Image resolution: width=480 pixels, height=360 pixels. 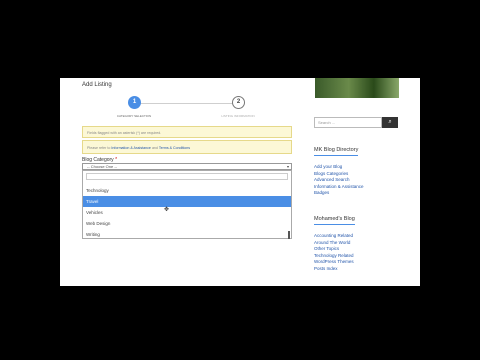 I want to click on mouse-pointer-icon: ✥, so click(x=167, y=210).